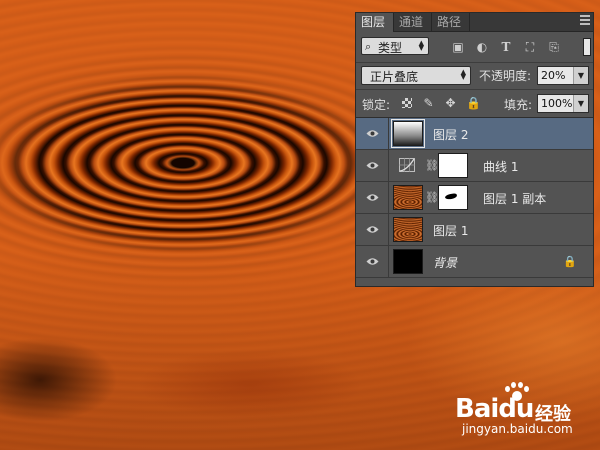  I want to click on logo-du: du, so click(516, 409).